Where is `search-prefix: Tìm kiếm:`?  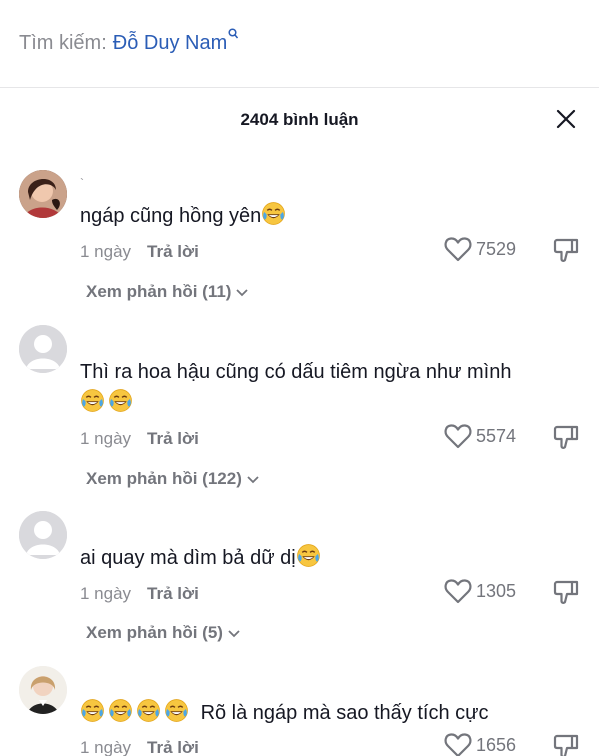
search-prefix: Tìm kiếm: is located at coordinates (63, 43).